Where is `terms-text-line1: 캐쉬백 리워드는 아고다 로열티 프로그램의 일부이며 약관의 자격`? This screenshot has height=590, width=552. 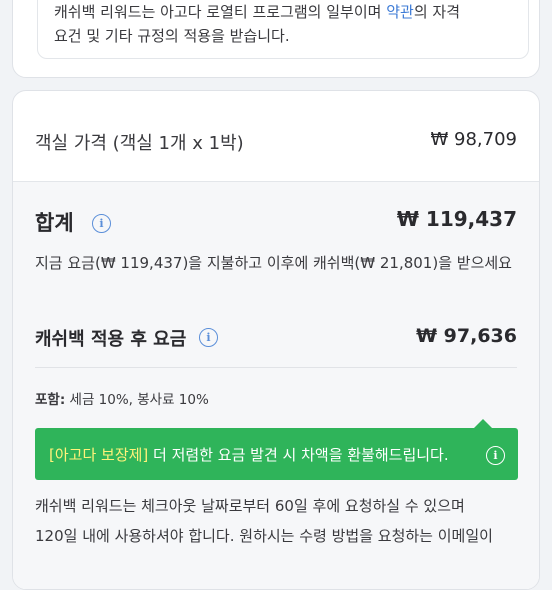
terms-text-line1: 캐쉬백 리워드는 아고다 로열티 프로그램의 일부이며 약관의 자격 is located at coordinates (257, 11).